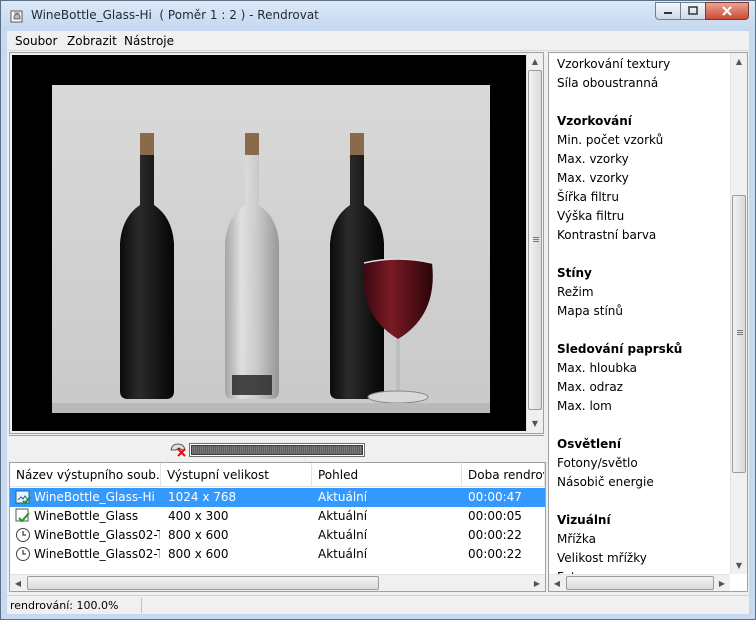 The width and height of the screenshot is (756, 620). Describe the element at coordinates (606, 235) in the screenshot. I see `property-item: Kontrastní barva` at that location.